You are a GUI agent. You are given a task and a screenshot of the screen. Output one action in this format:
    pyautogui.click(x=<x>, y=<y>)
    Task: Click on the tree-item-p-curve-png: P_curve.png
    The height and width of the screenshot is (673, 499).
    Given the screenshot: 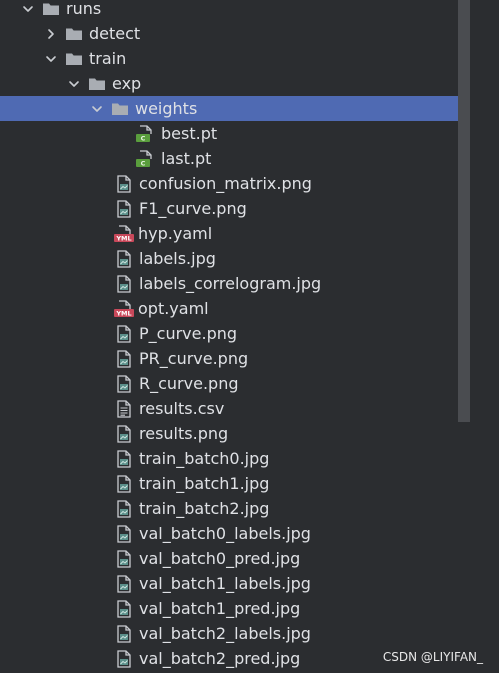 What is the action you would take?
    pyautogui.click(x=235, y=333)
    